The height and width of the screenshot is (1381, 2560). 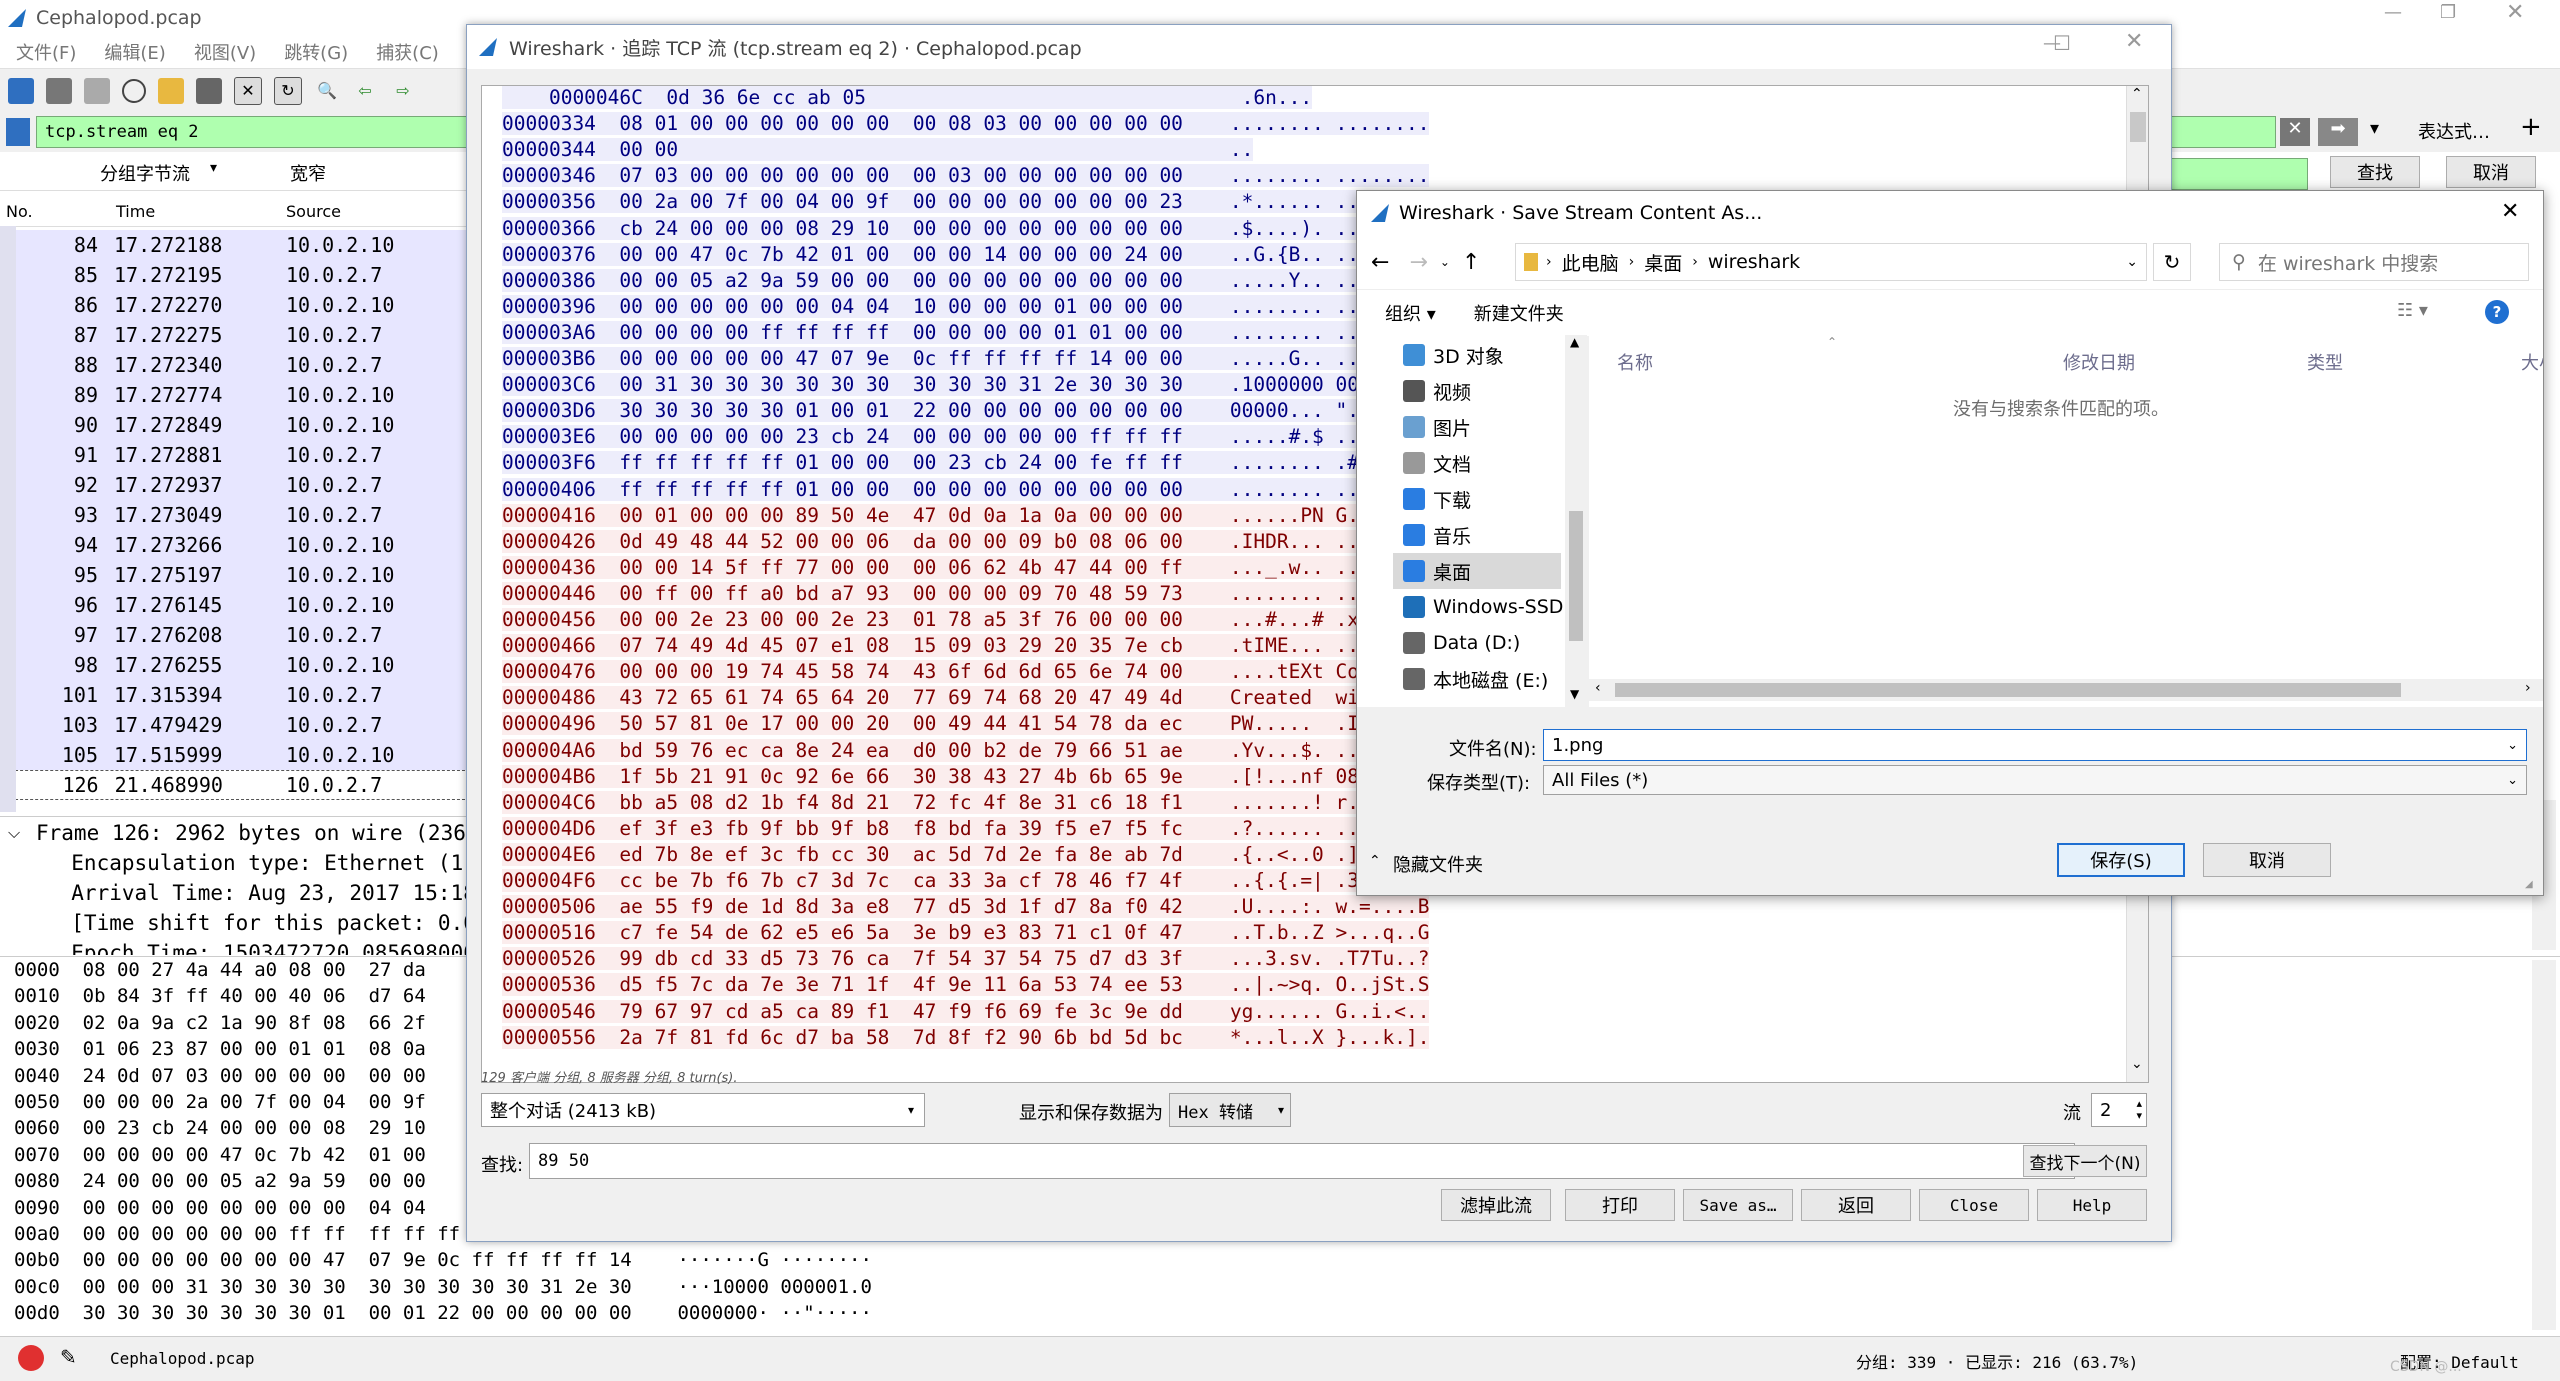 What do you see at coordinates (2137, 1064) in the screenshot?
I see `hex-scroll-down-icon: ⌄` at bounding box center [2137, 1064].